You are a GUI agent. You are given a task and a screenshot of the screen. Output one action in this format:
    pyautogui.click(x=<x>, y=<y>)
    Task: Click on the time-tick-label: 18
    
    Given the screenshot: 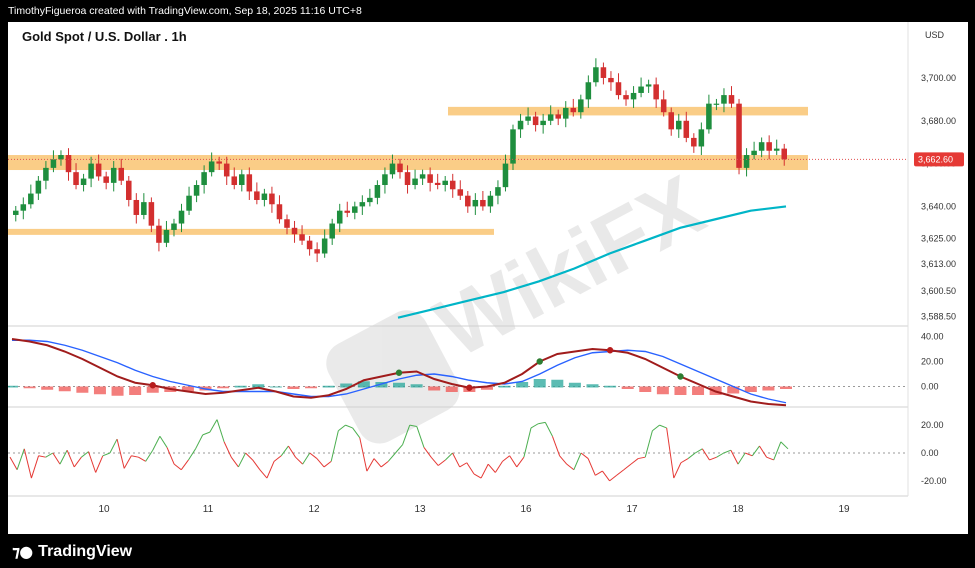 What is the action you would take?
    pyautogui.click(x=738, y=509)
    